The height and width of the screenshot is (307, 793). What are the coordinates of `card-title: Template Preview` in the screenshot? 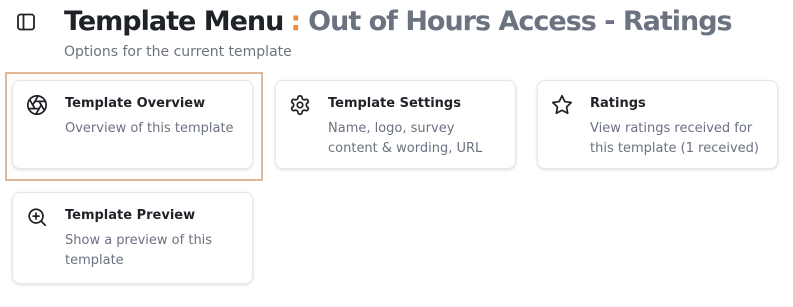 It's located at (130, 215).